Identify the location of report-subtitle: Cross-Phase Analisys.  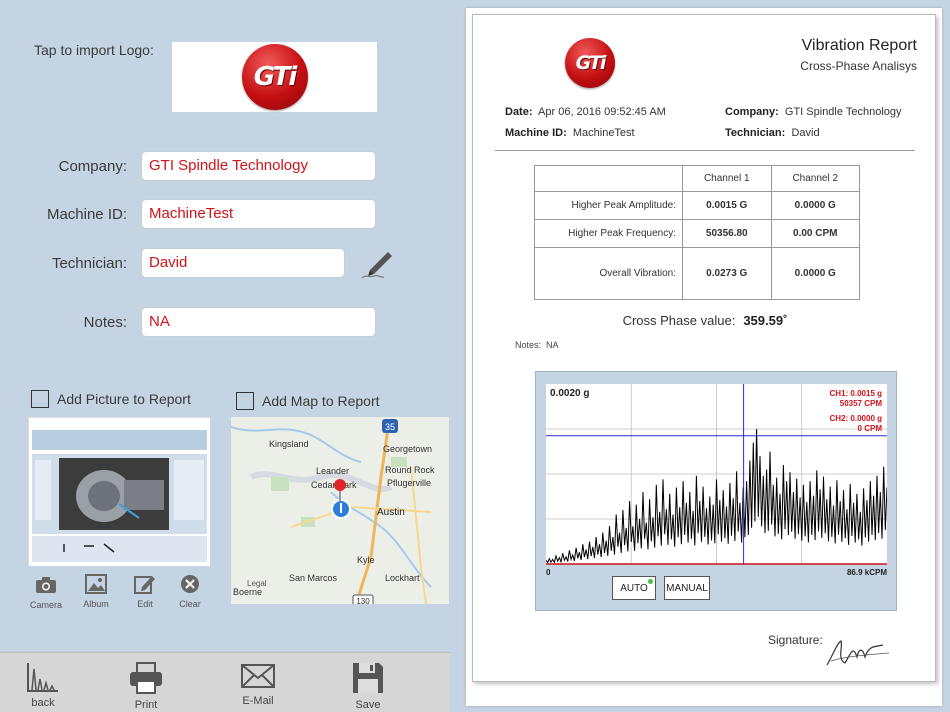
(858, 66).